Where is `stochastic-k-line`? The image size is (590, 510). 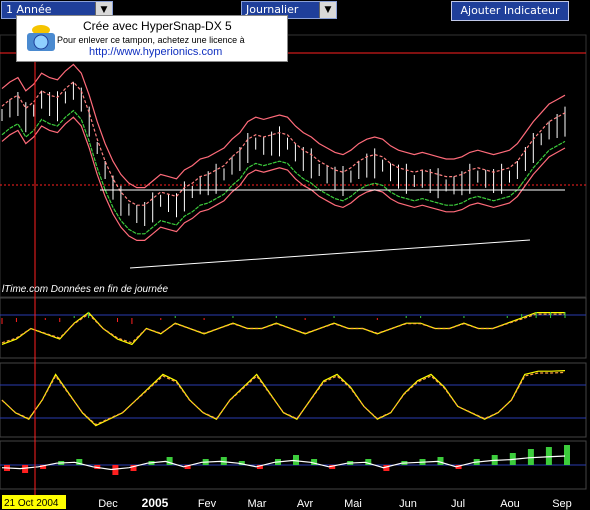 stochastic-k-line is located at coordinates (283, 398).